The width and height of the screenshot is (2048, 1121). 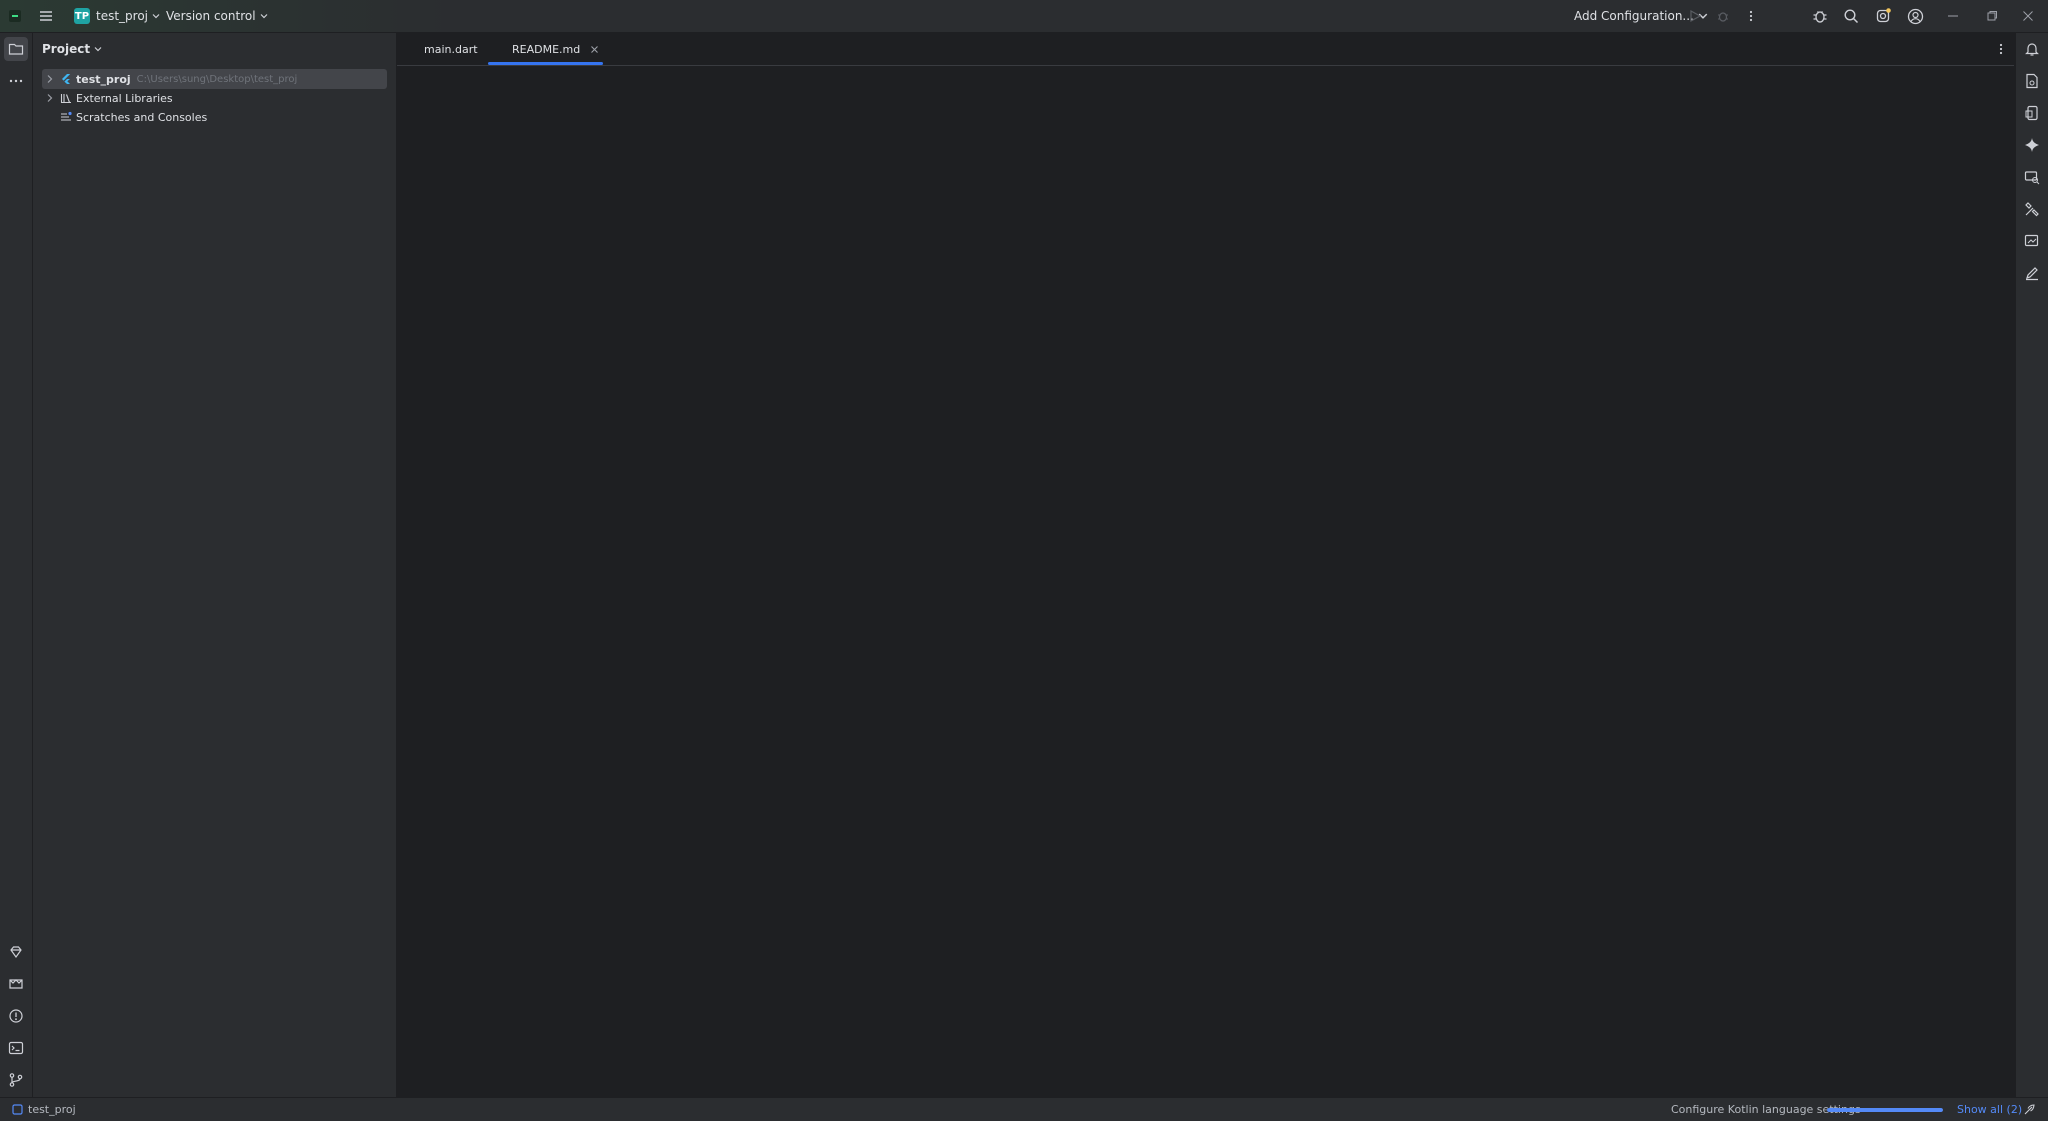 I want to click on background-task-progress, so click(x=1885, y=1109).